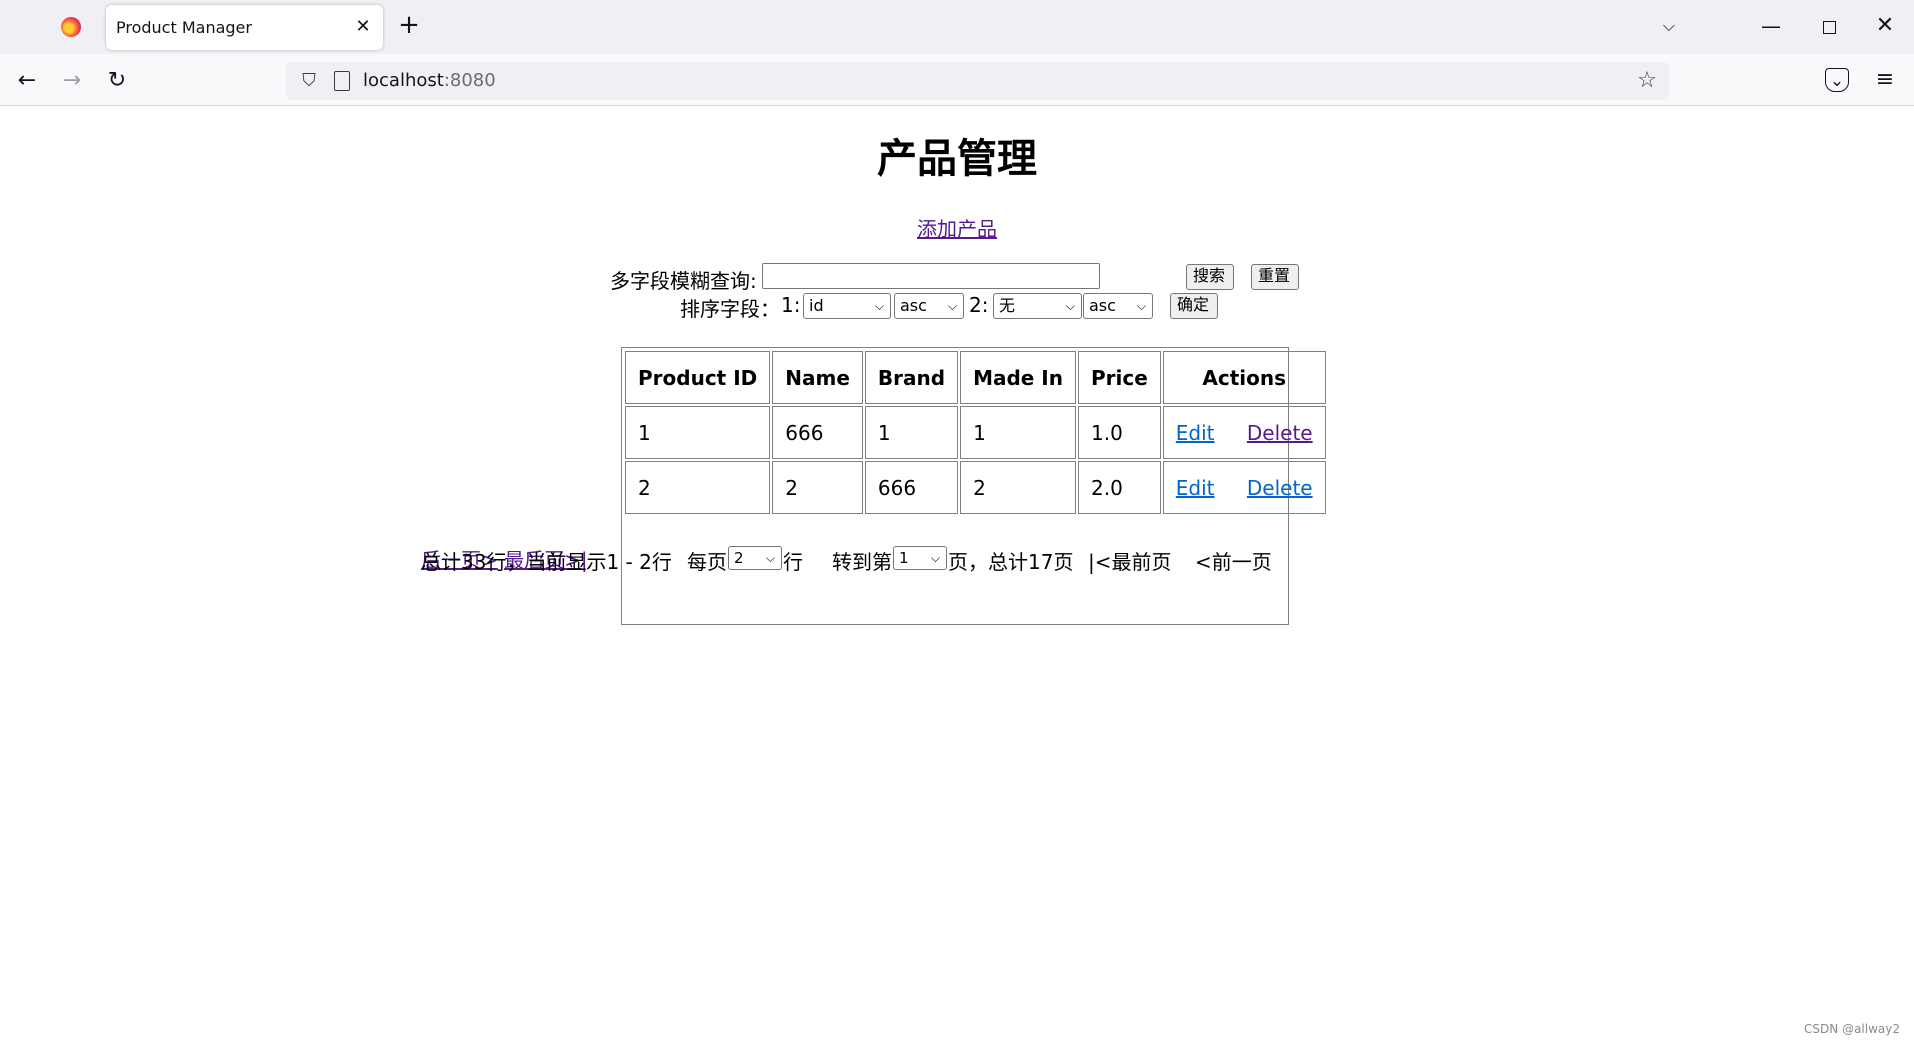 This screenshot has width=1914, height=1044. Describe the element at coordinates (920, 558) in the screenshot. I see `goto-page-select: 1 ⌵` at that location.